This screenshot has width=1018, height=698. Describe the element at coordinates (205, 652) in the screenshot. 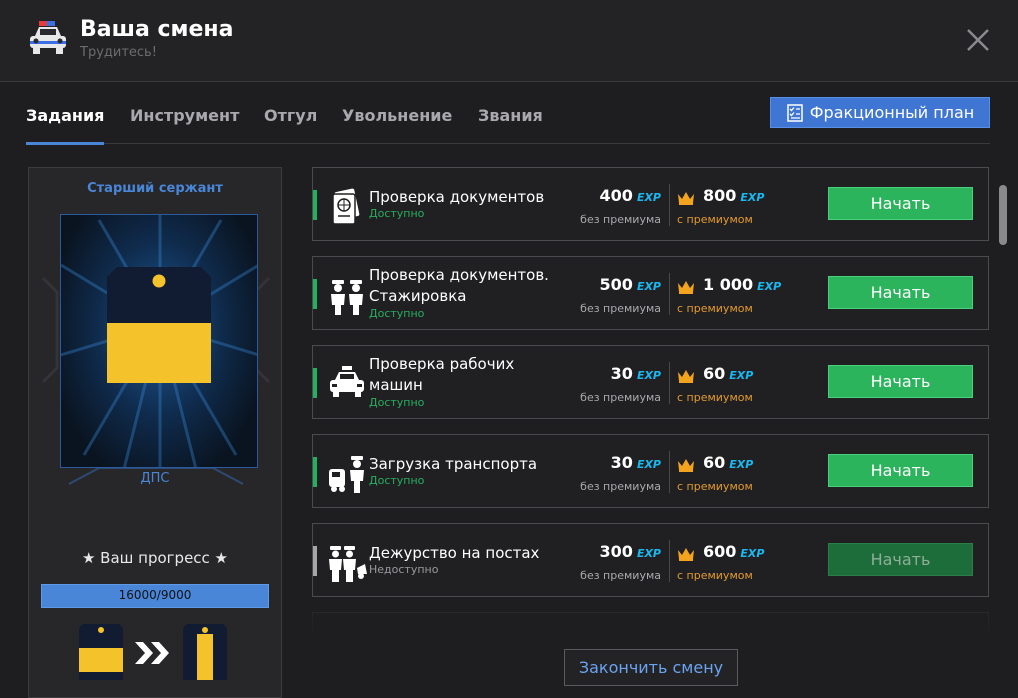

I see `next-rank-icon` at that location.